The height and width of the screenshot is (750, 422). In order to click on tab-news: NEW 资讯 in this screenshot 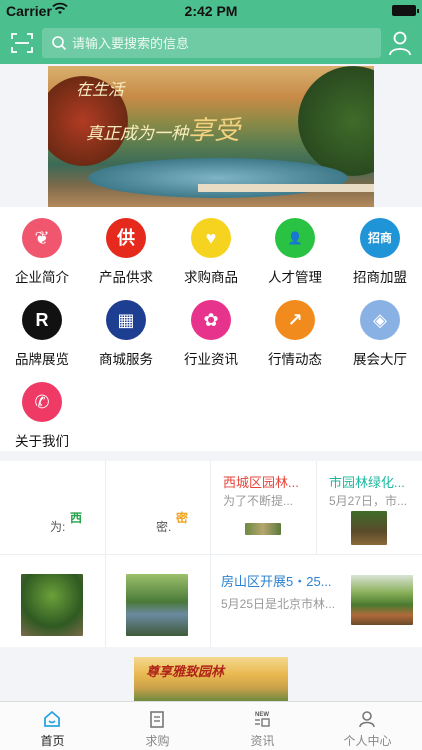, I will do `click(262, 726)`.